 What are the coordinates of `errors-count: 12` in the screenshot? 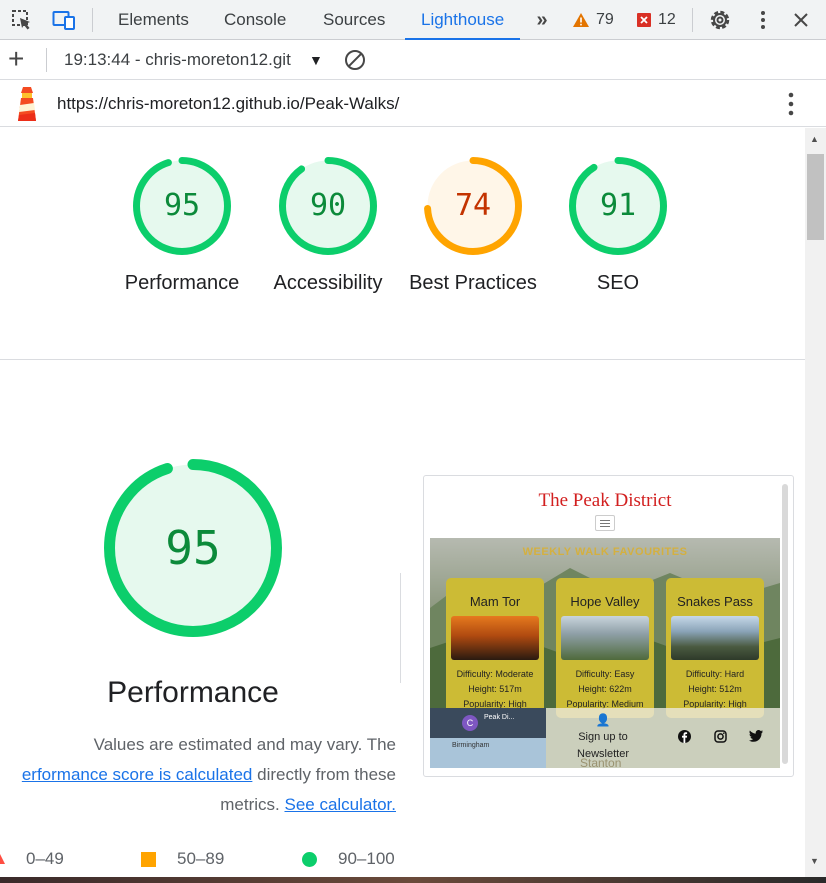 It's located at (667, 19).